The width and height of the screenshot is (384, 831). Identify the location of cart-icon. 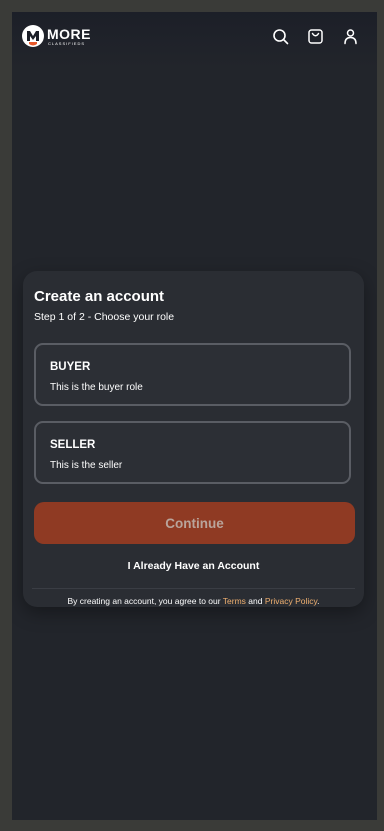
(315, 36).